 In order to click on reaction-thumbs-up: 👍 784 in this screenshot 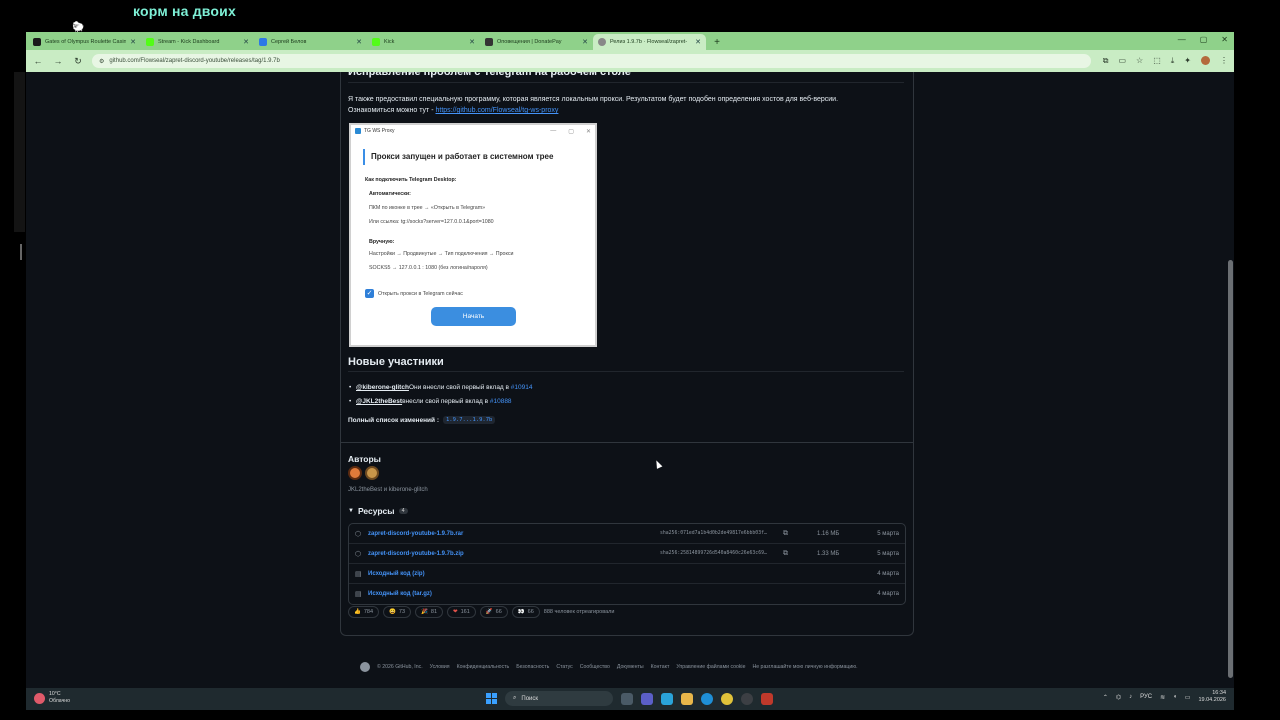, I will do `click(364, 612)`.